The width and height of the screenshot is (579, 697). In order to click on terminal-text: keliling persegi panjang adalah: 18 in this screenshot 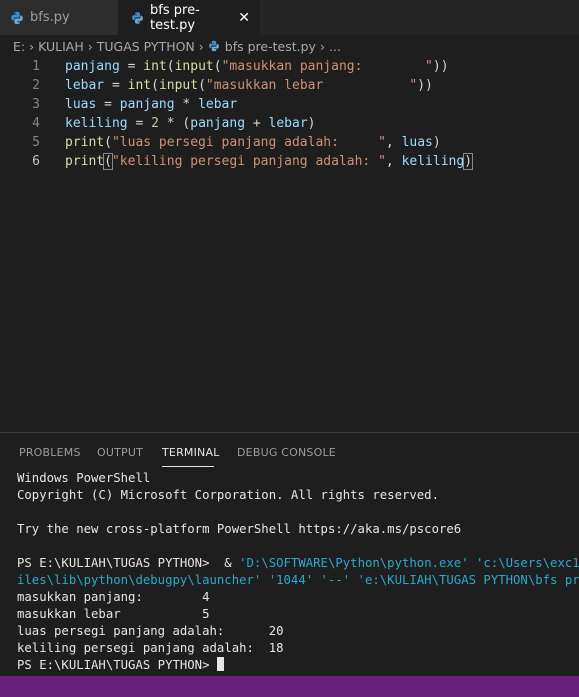, I will do `click(150, 648)`.